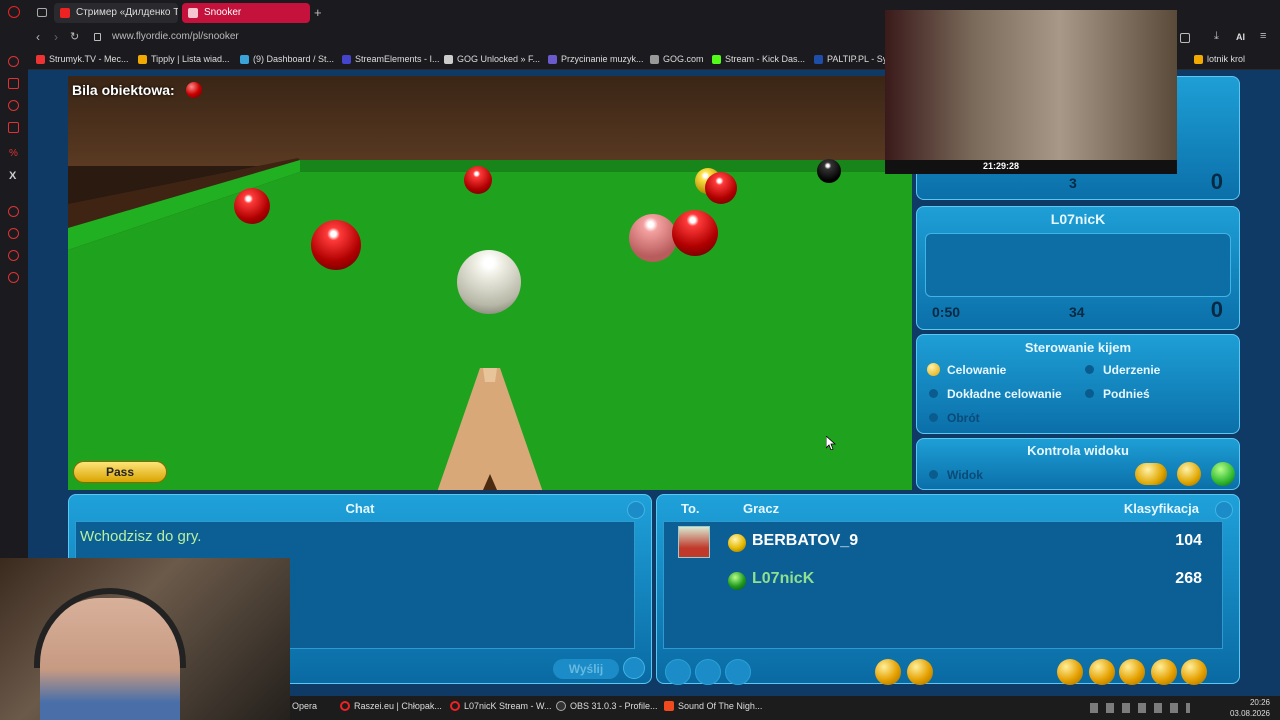  Describe the element at coordinates (1240, 37) in the screenshot. I see `ai-button: AI` at that location.